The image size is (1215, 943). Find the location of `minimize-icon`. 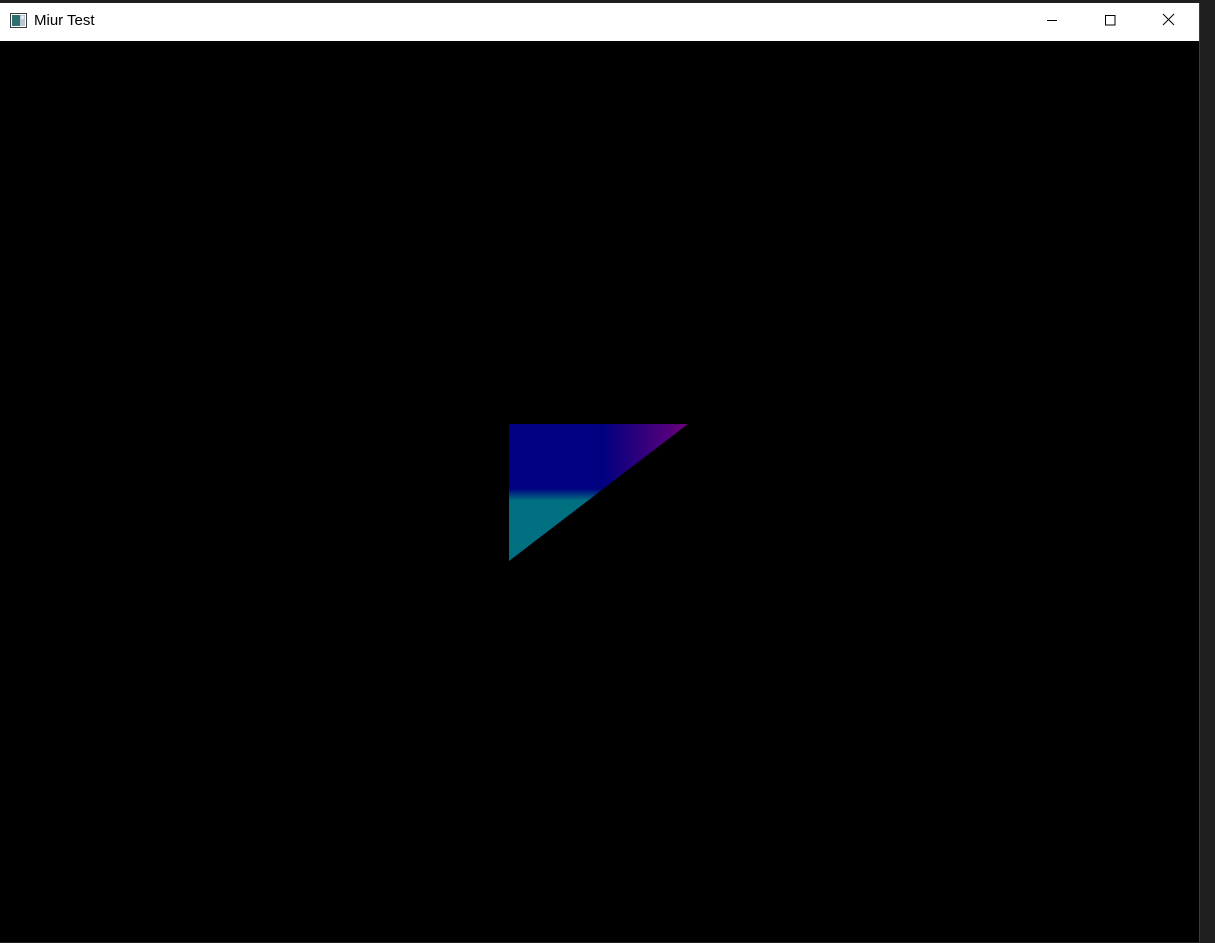

minimize-icon is located at coordinates (1052, 22).